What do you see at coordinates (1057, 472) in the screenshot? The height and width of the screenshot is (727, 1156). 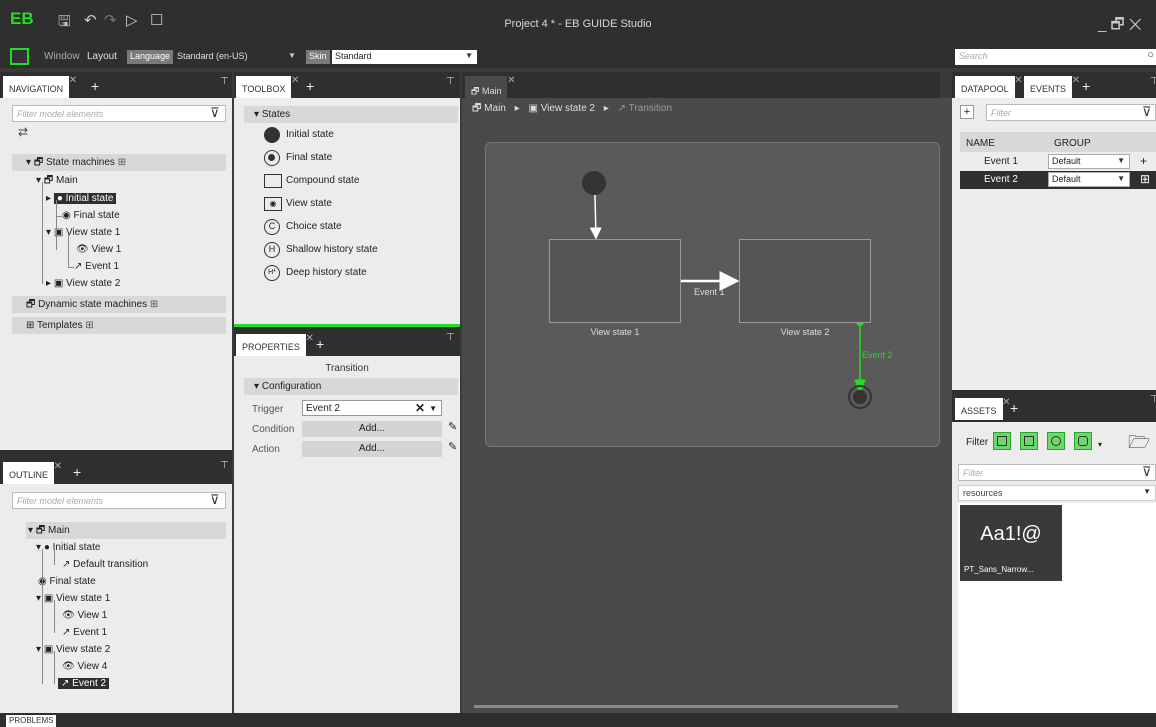 I see `assets-filter-input: Filter` at bounding box center [1057, 472].